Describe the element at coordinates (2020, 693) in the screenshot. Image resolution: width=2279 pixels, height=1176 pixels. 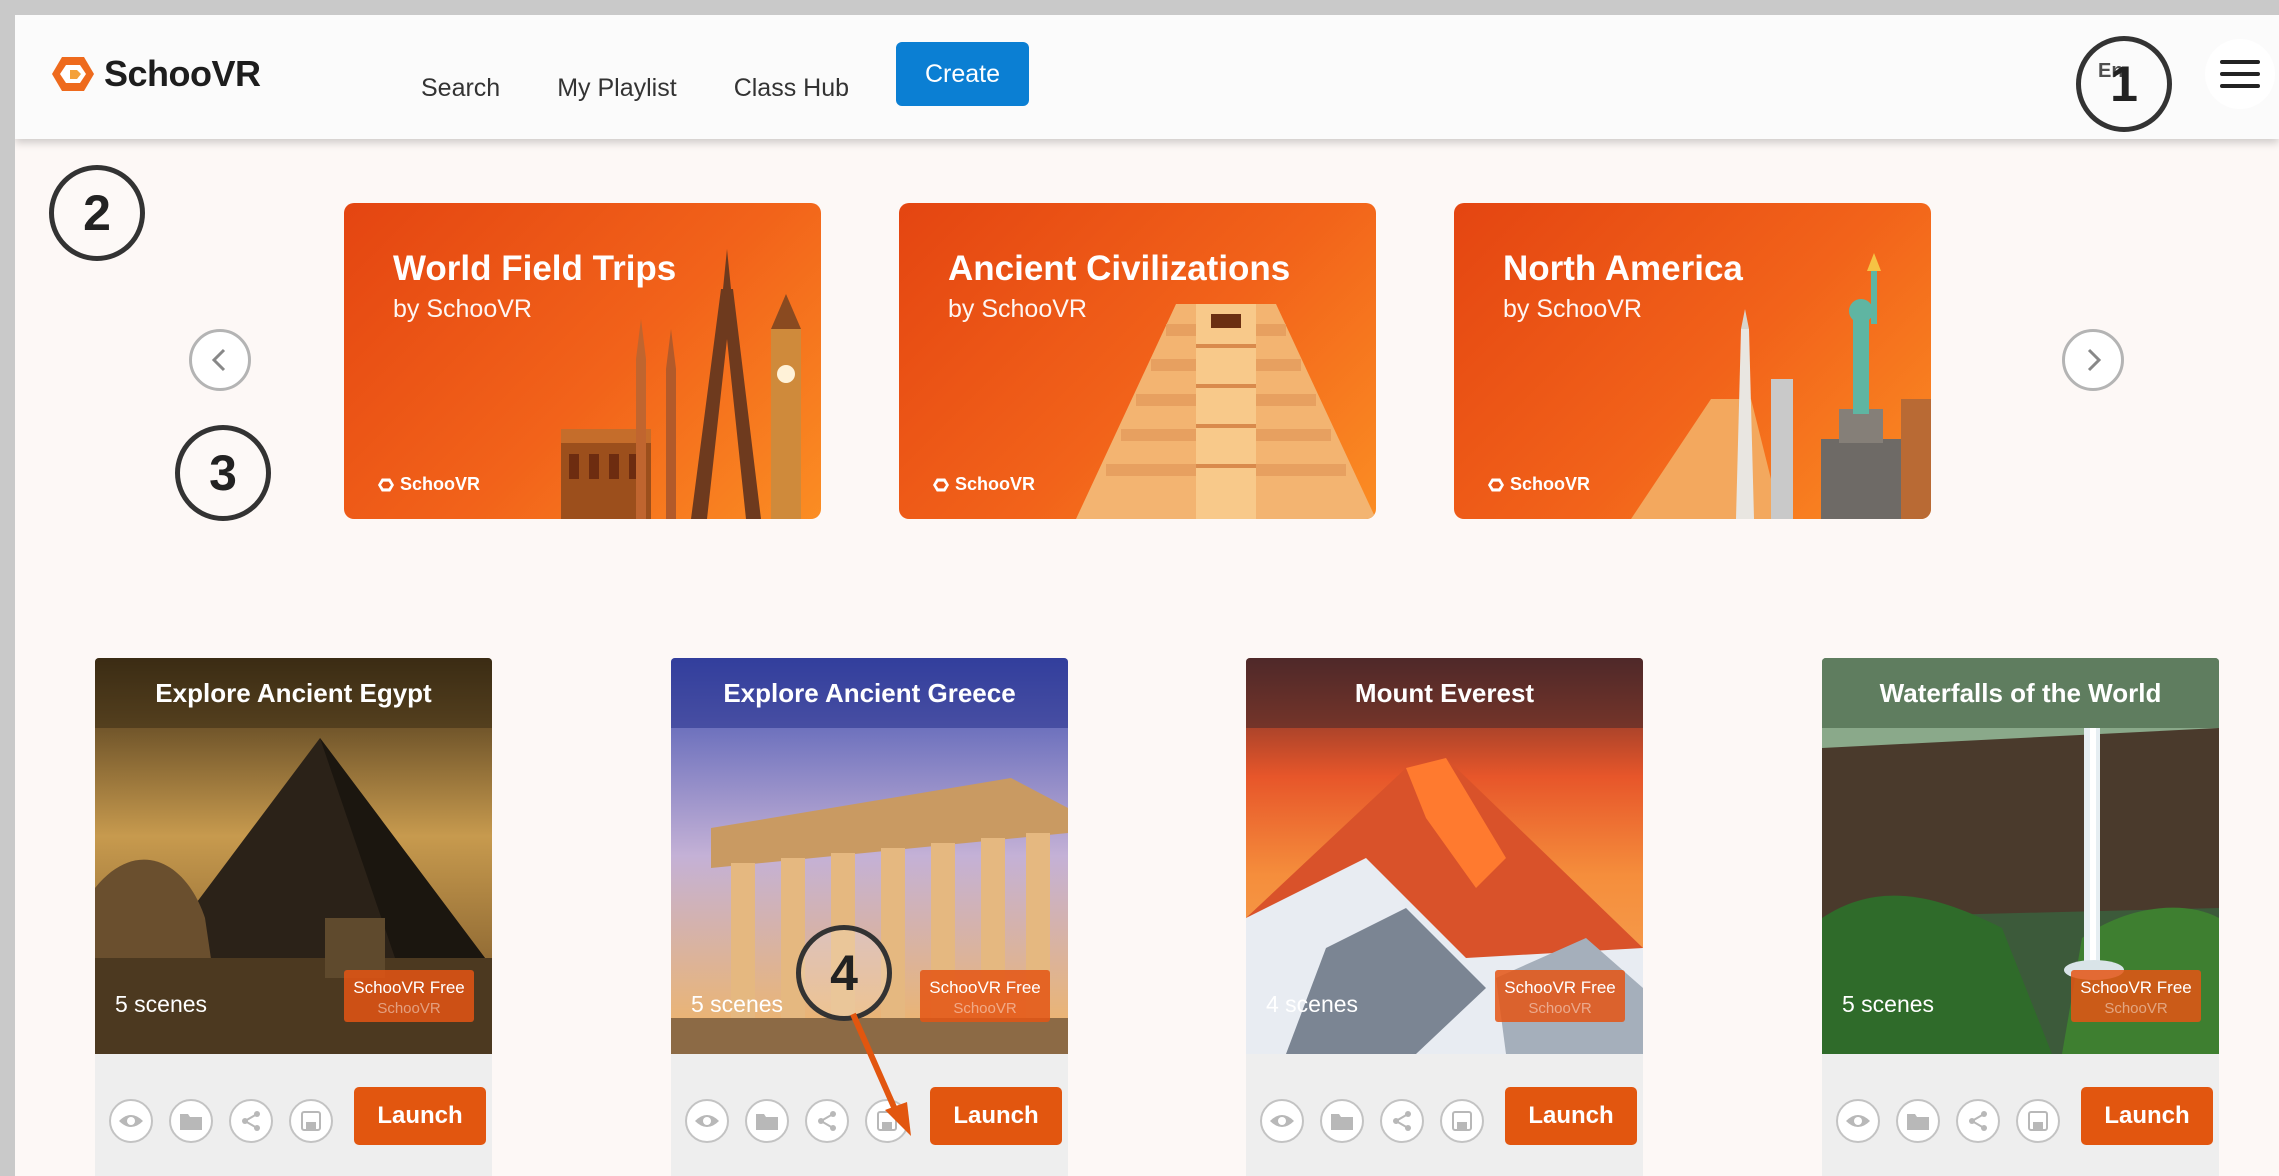
I see `card-title: Waterfalls of the World` at that location.